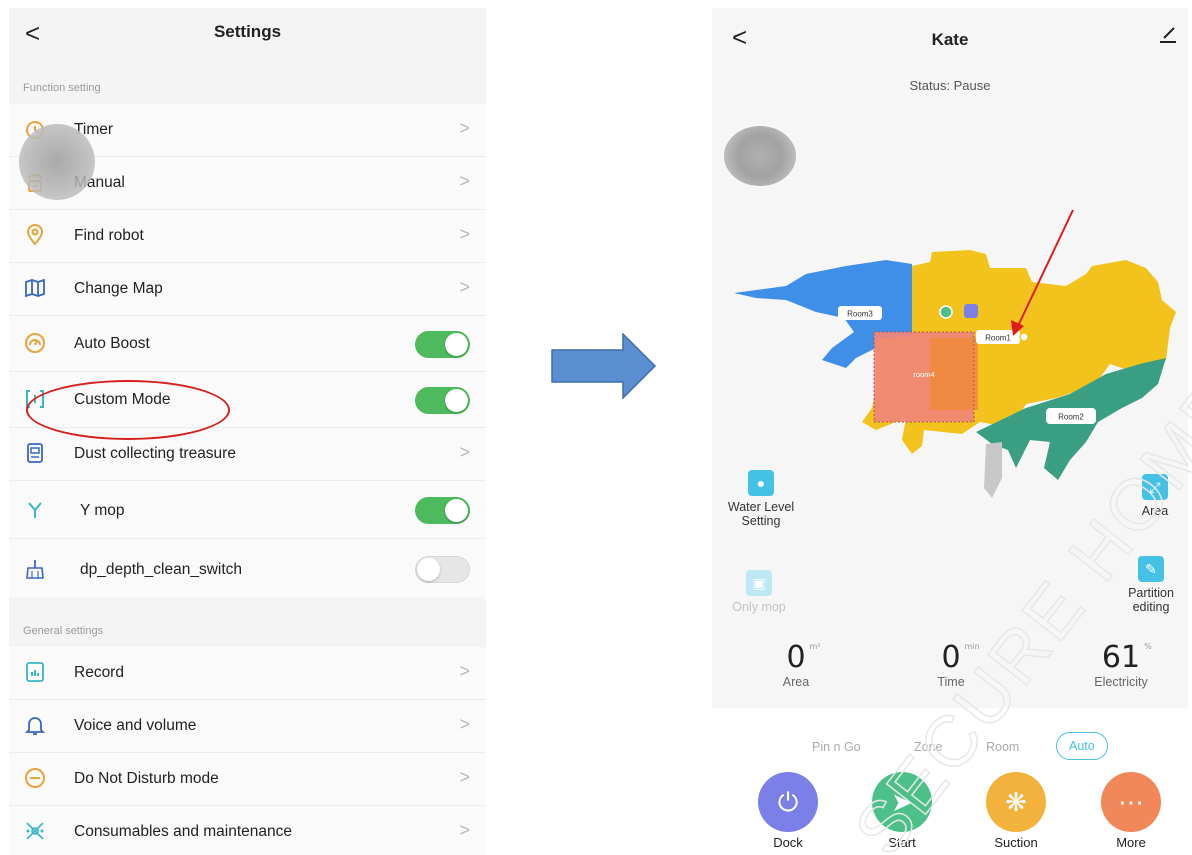 Image resolution: width=1192 pixels, height=855 pixels. I want to click on suction-button: ❋ Suction, so click(1016, 811).